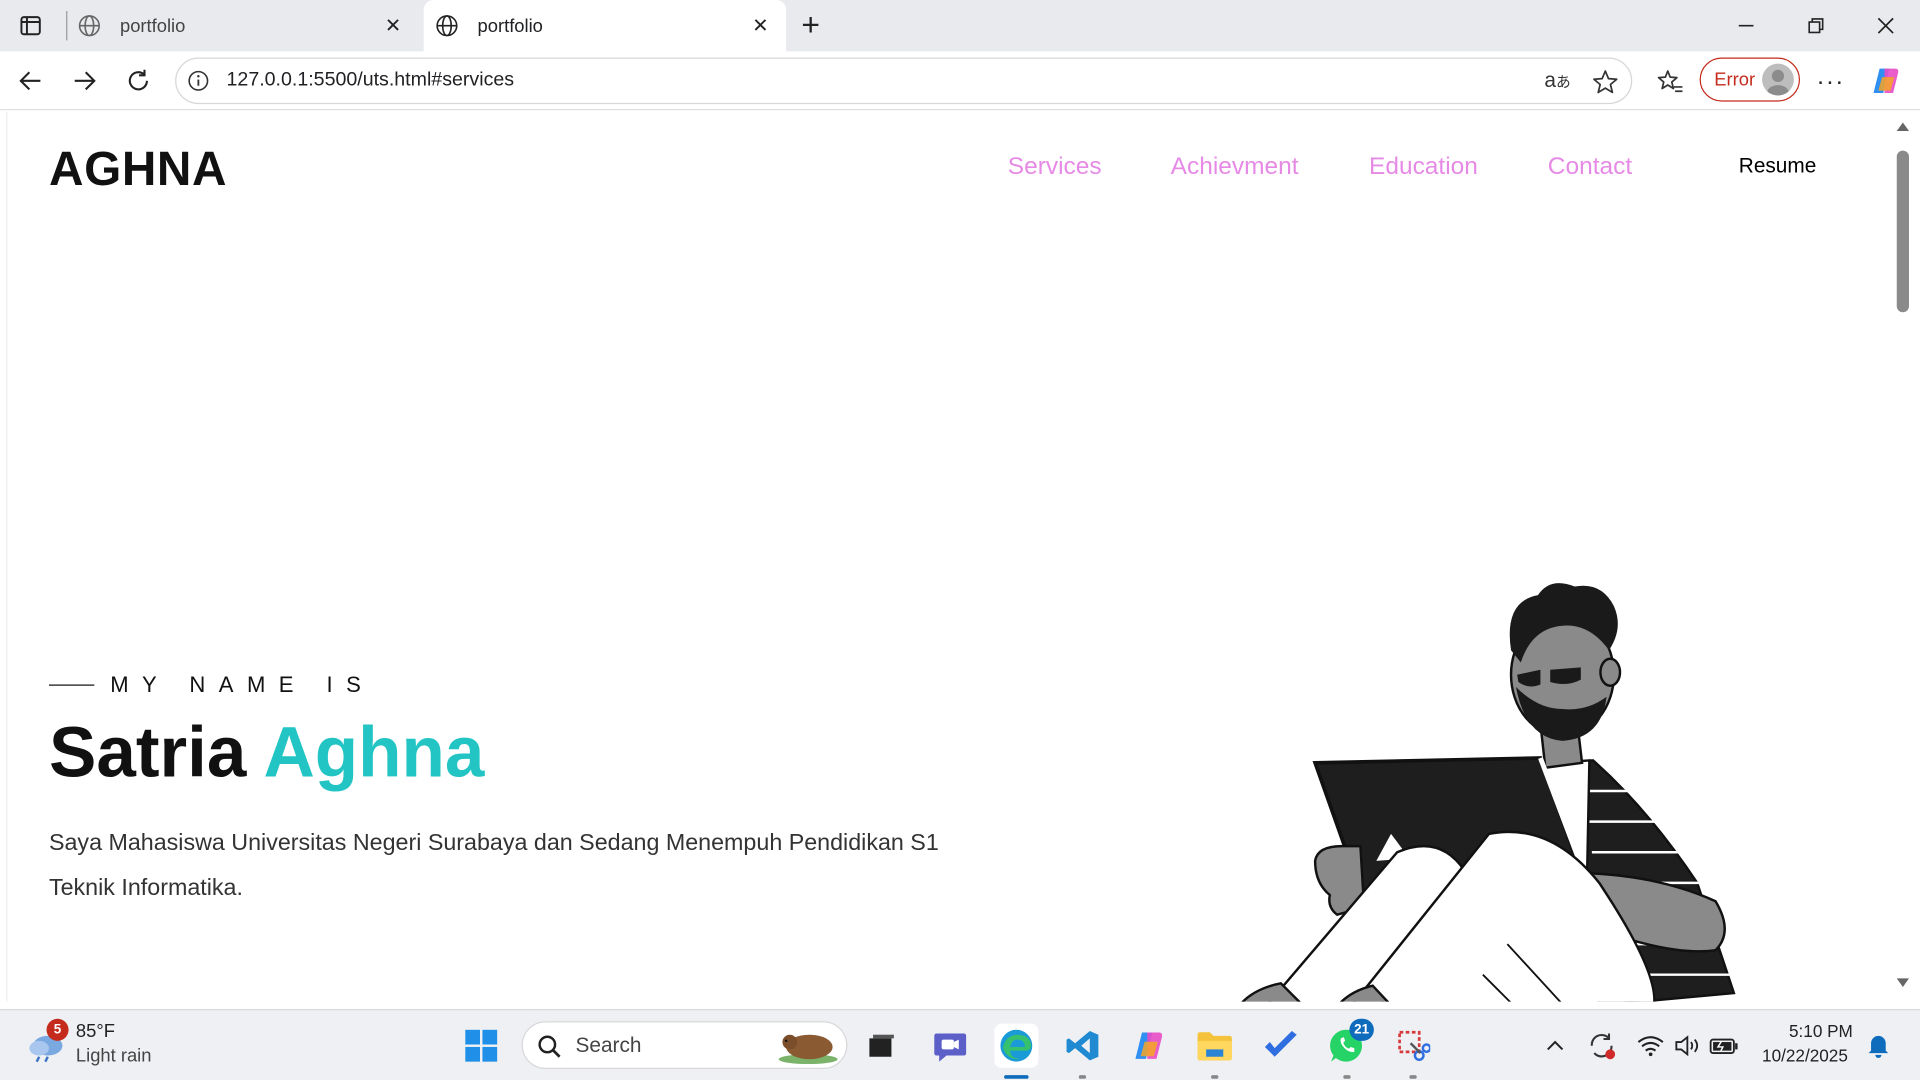  I want to click on chevron-up-icon, so click(1555, 1046).